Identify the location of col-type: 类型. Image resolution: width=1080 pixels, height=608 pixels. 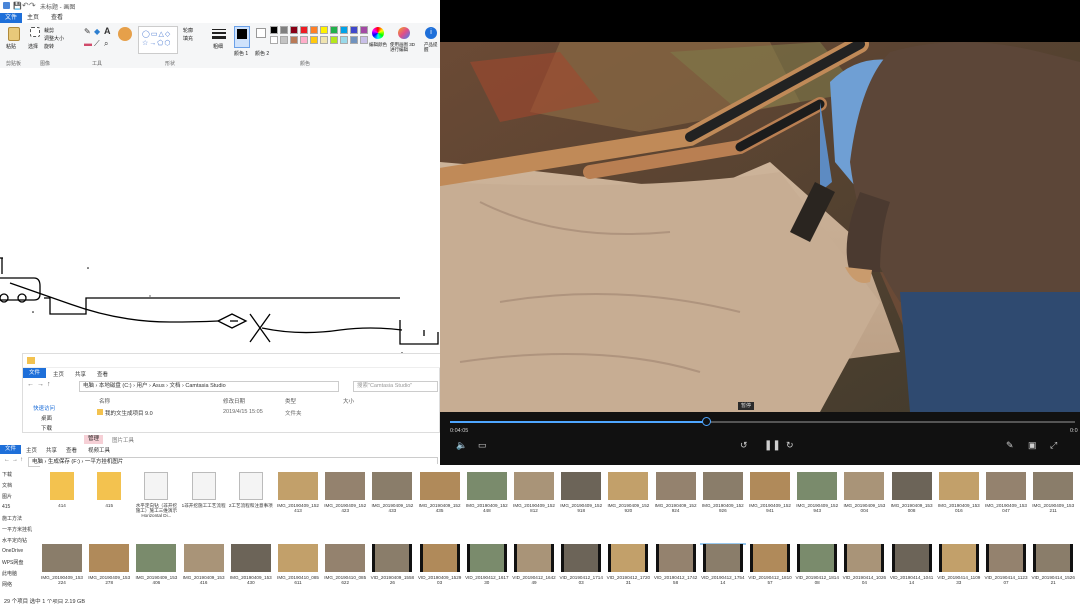
(290, 401).